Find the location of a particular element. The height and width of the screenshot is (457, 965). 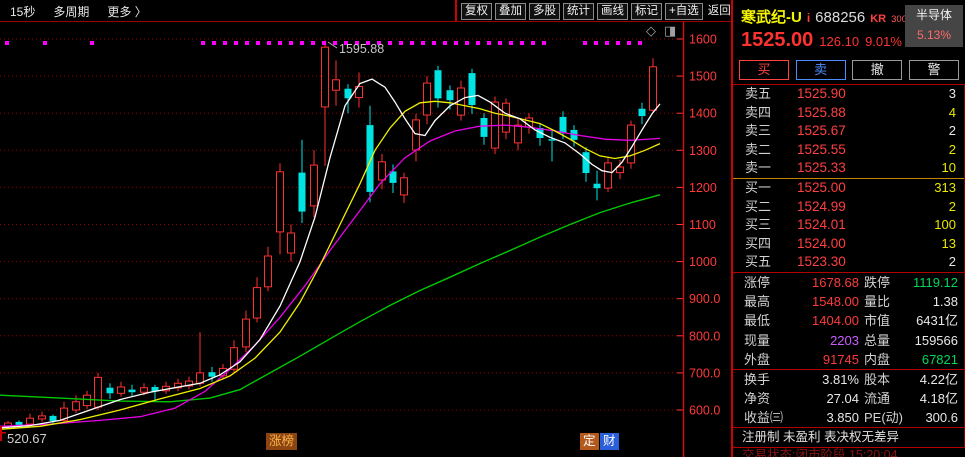

ask-row: 卖一 1525.33 10 is located at coordinates (848, 168).